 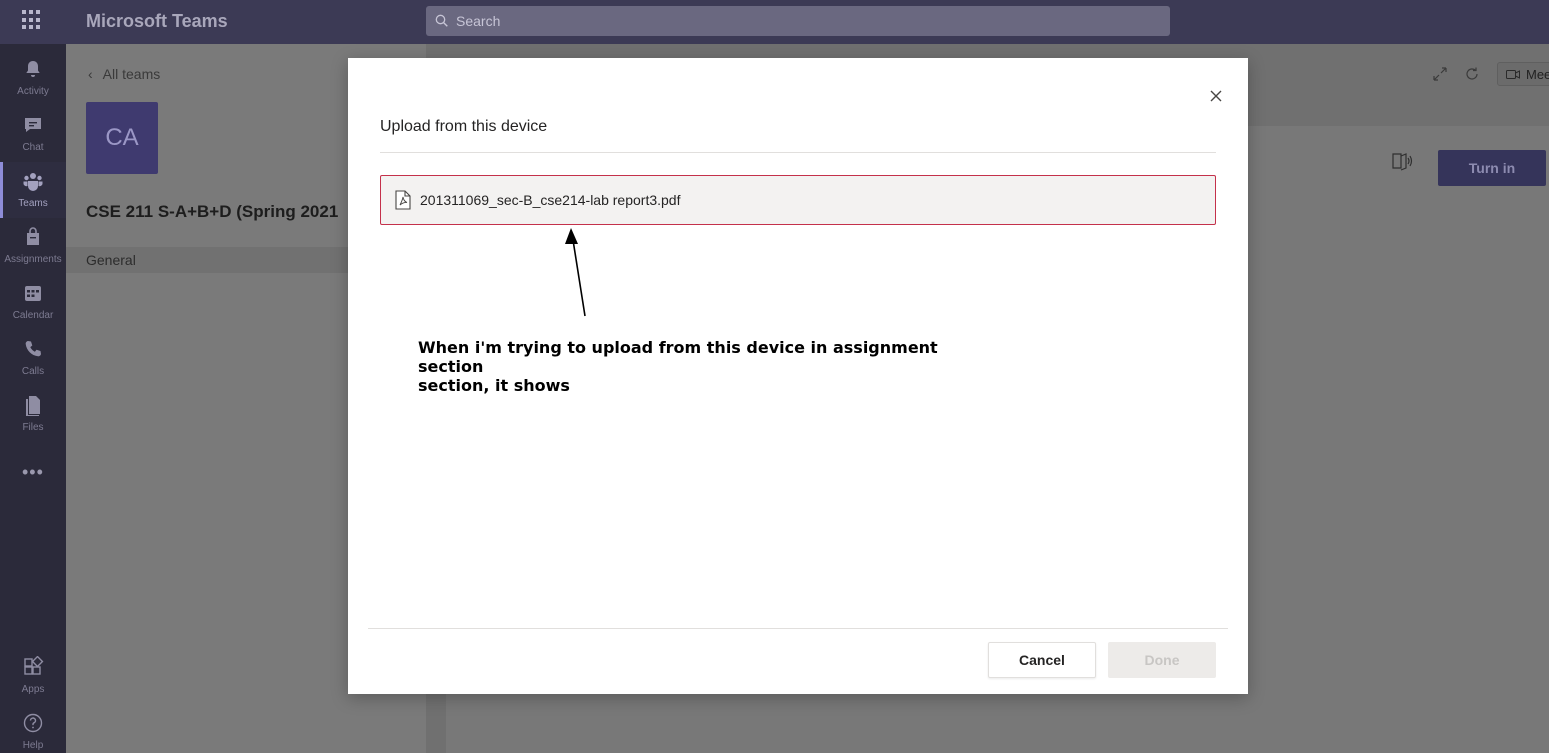 What do you see at coordinates (33, 78) in the screenshot?
I see `rail-item-activity: Activity` at bounding box center [33, 78].